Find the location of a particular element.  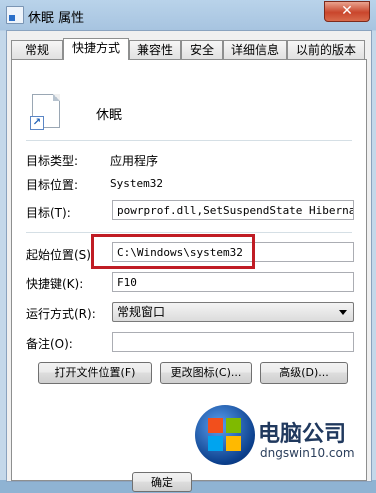

run-mode-value: 常规窗口 is located at coordinates (141, 312).